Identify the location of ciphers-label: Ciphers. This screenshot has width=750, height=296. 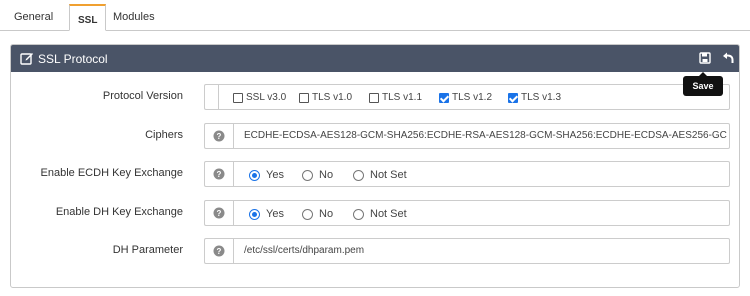
(164, 135).